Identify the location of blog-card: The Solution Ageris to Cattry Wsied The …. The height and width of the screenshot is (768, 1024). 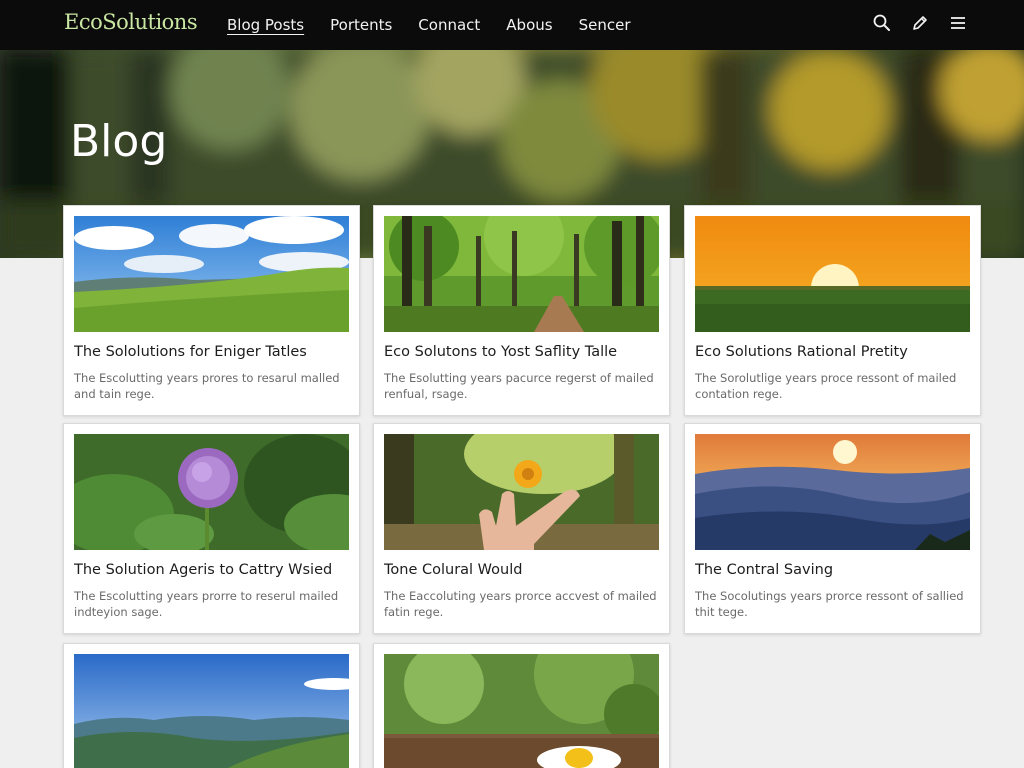
(211, 528).